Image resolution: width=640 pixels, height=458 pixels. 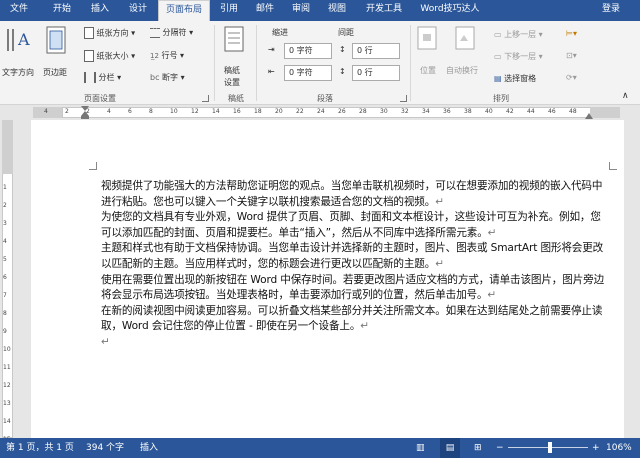 I want to click on tab-file: 文件, so click(x=19, y=10).